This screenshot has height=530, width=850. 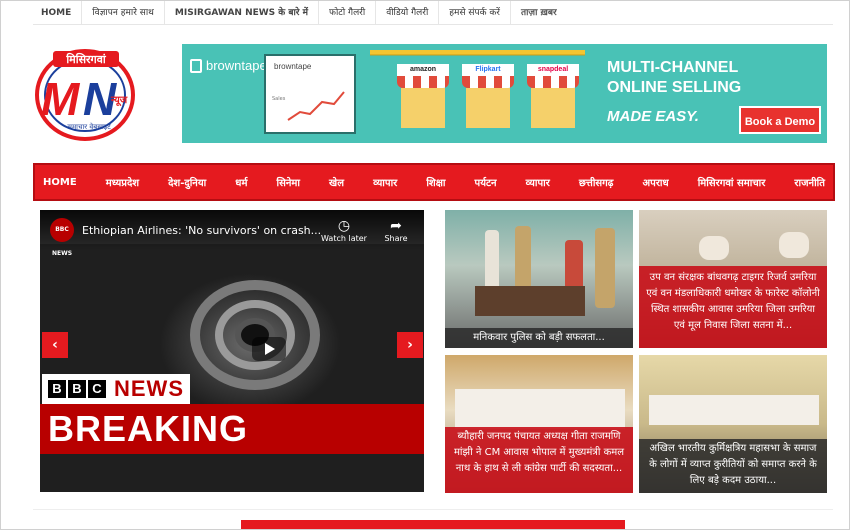 I want to click on bbc-letter: C, so click(x=97, y=389).